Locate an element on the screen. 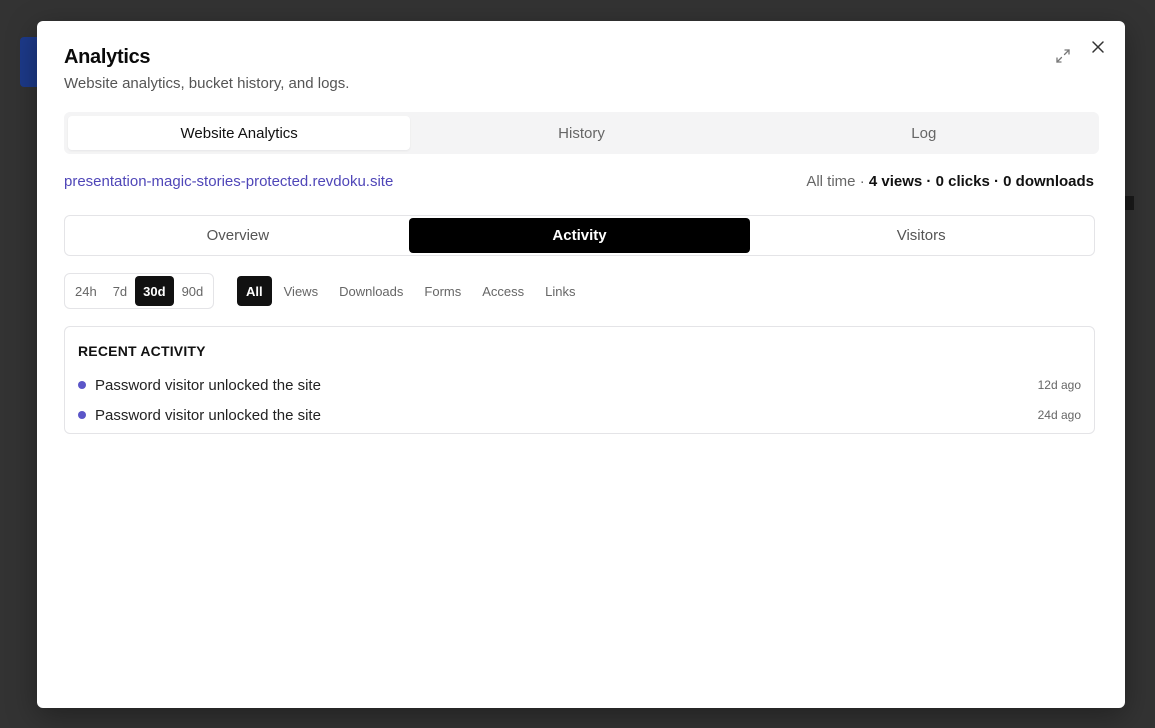 This screenshot has height=728, width=1155. tab-activity: Activity is located at coordinates (579, 235).